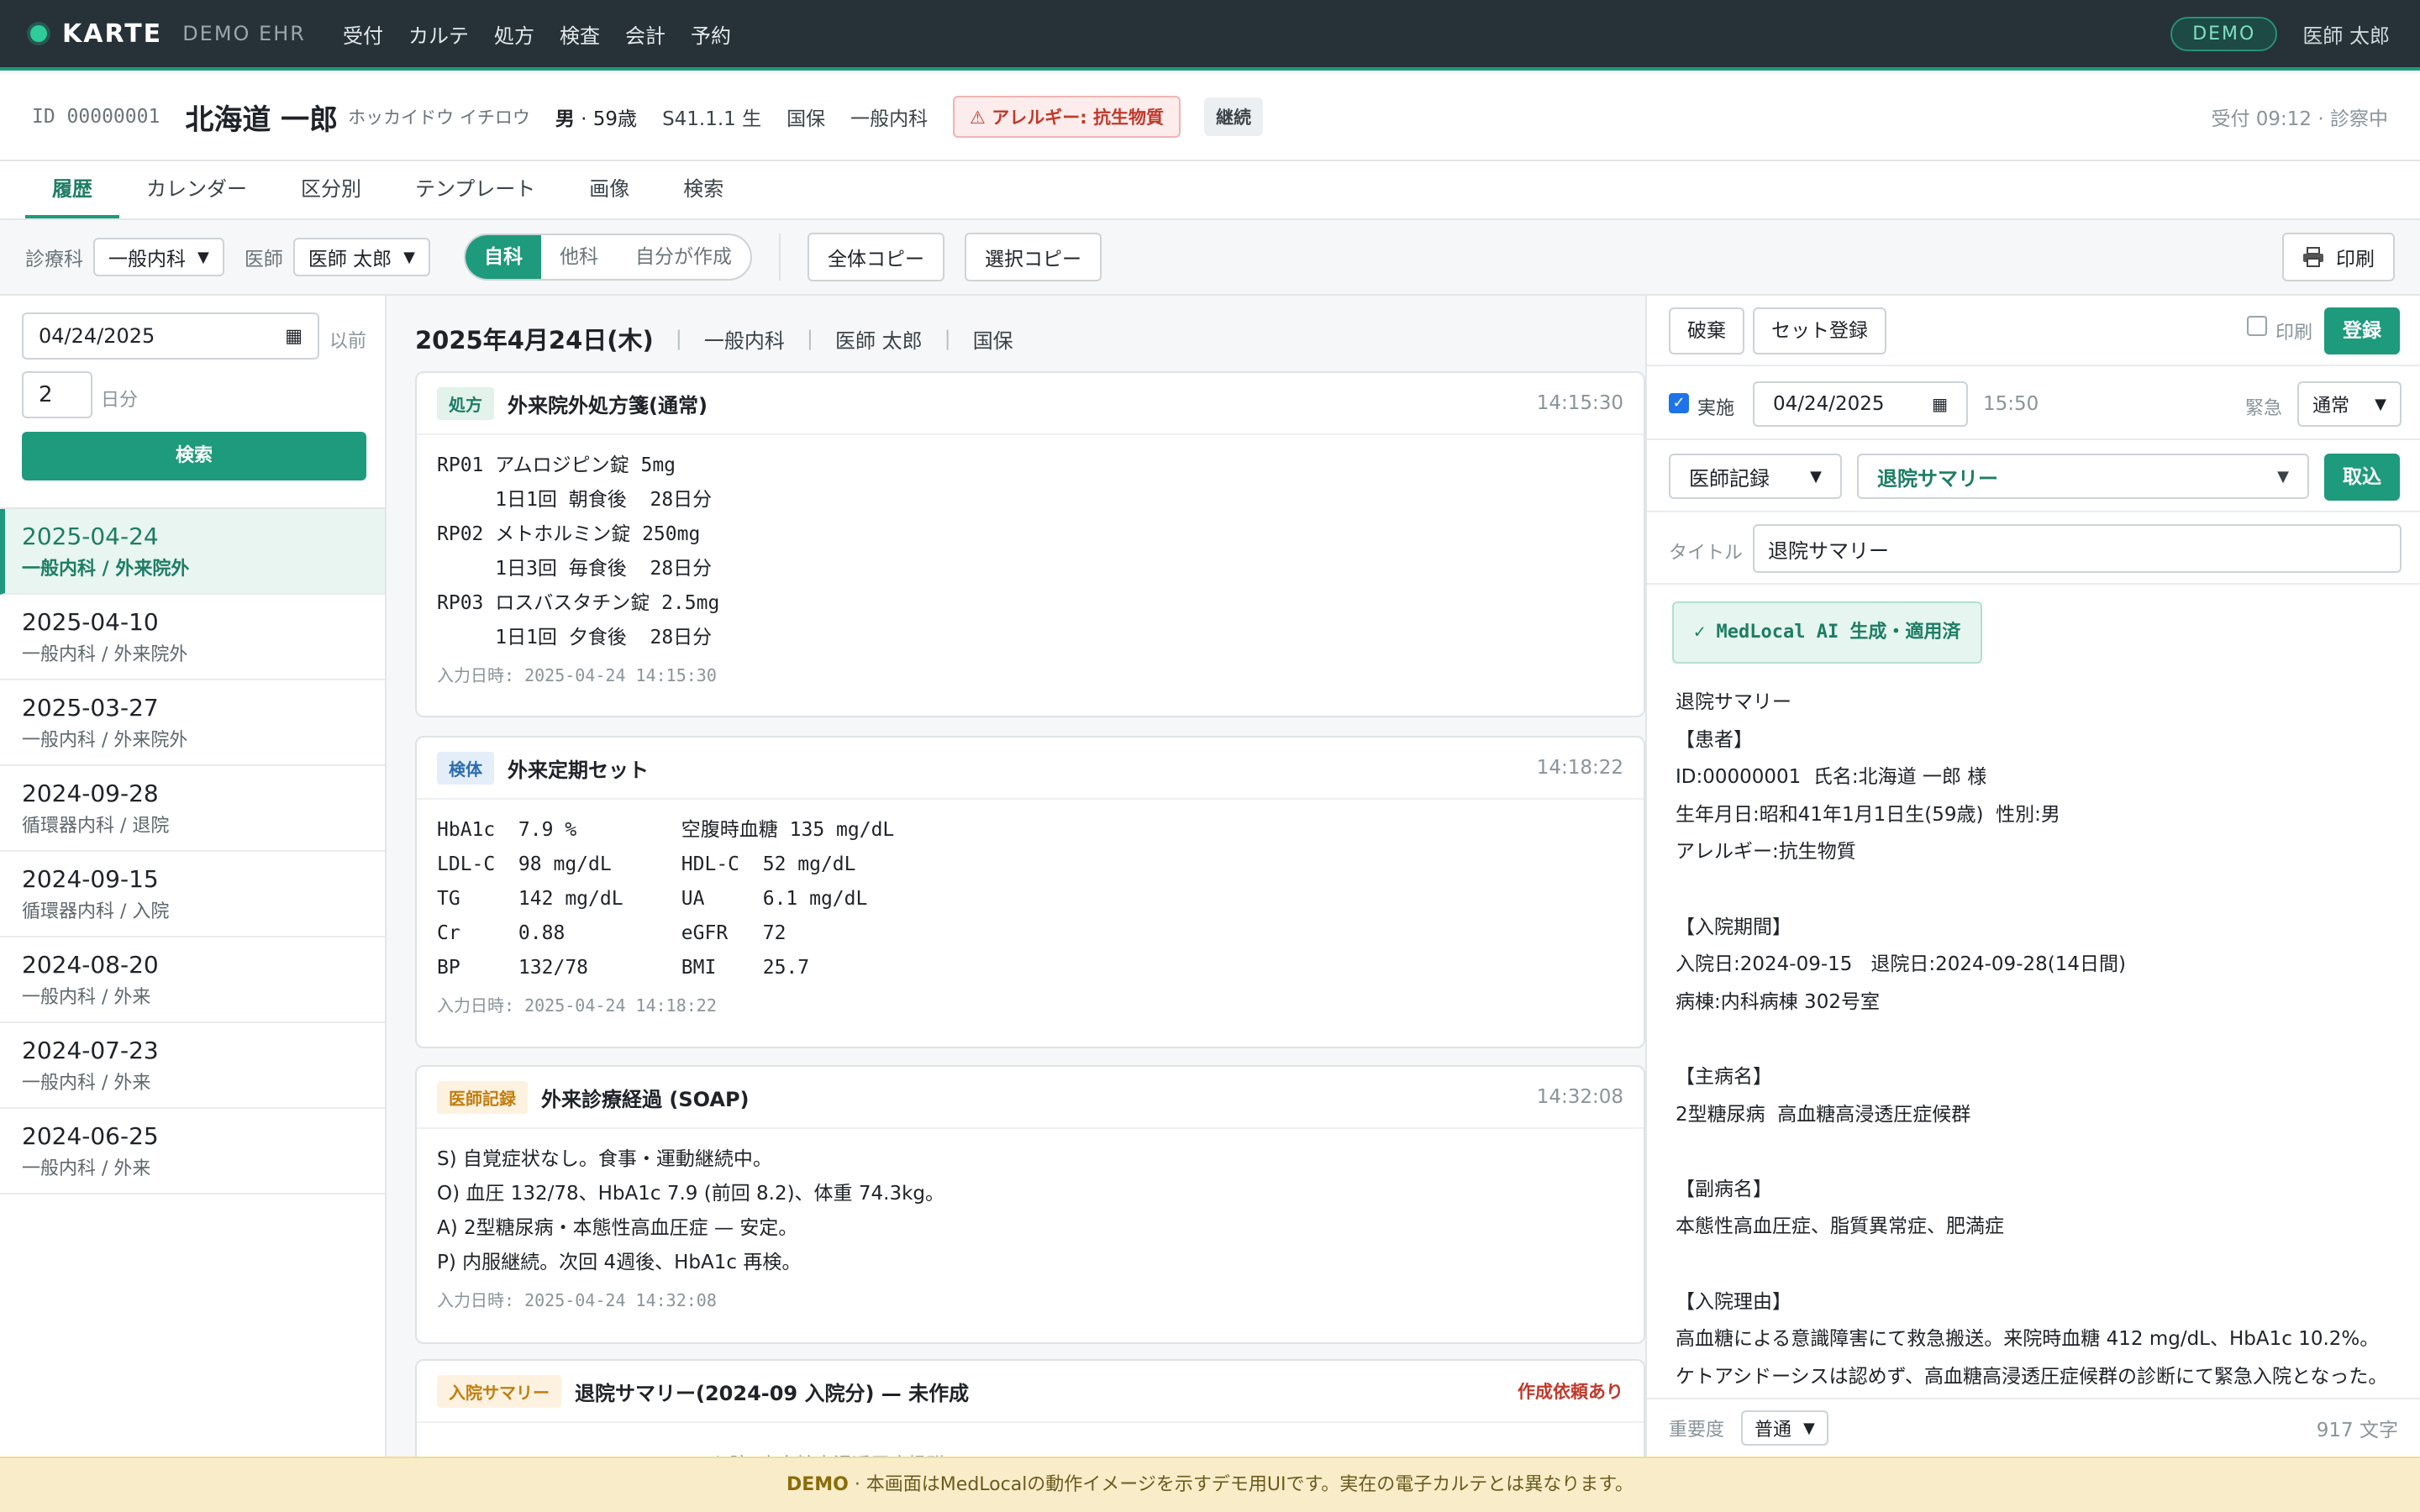 The image size is (2420, 1512). What do you see at coordinates (192, 552) in the screenshot?
I see `history-item: 2025-04-24 一般内科 / 外来院外` at bounding box center [192, 552].